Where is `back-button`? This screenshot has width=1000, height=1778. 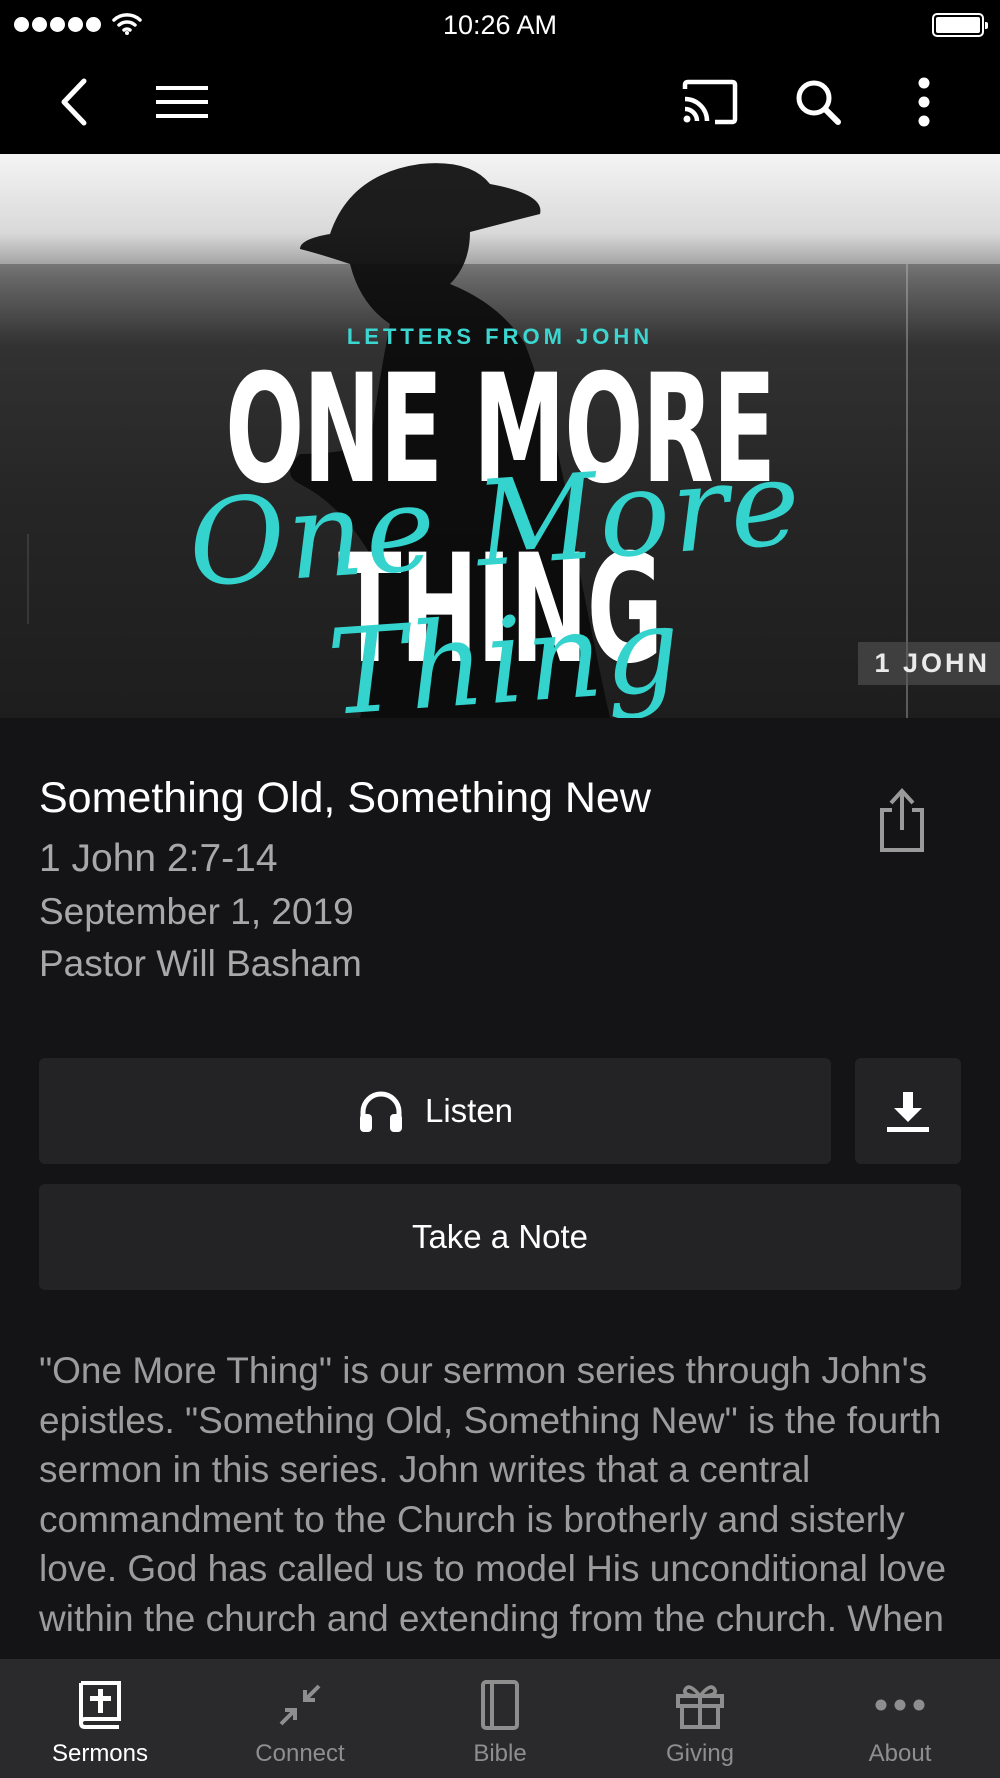 back-button is located at coordinates (74, 102).